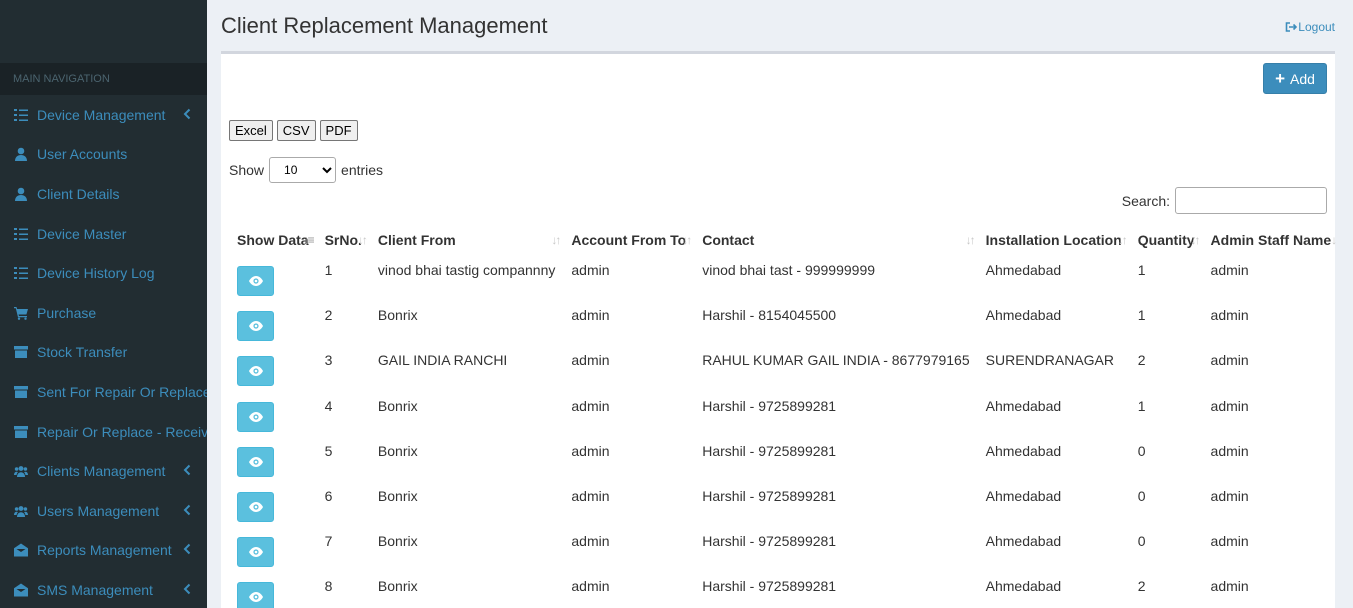  What do you see at coordinates (103, 432) in the screenshot?
I see `sidebar-item-repair-or-replace-received: Repair Or Replace - Received` at bounding box center [103, 432].